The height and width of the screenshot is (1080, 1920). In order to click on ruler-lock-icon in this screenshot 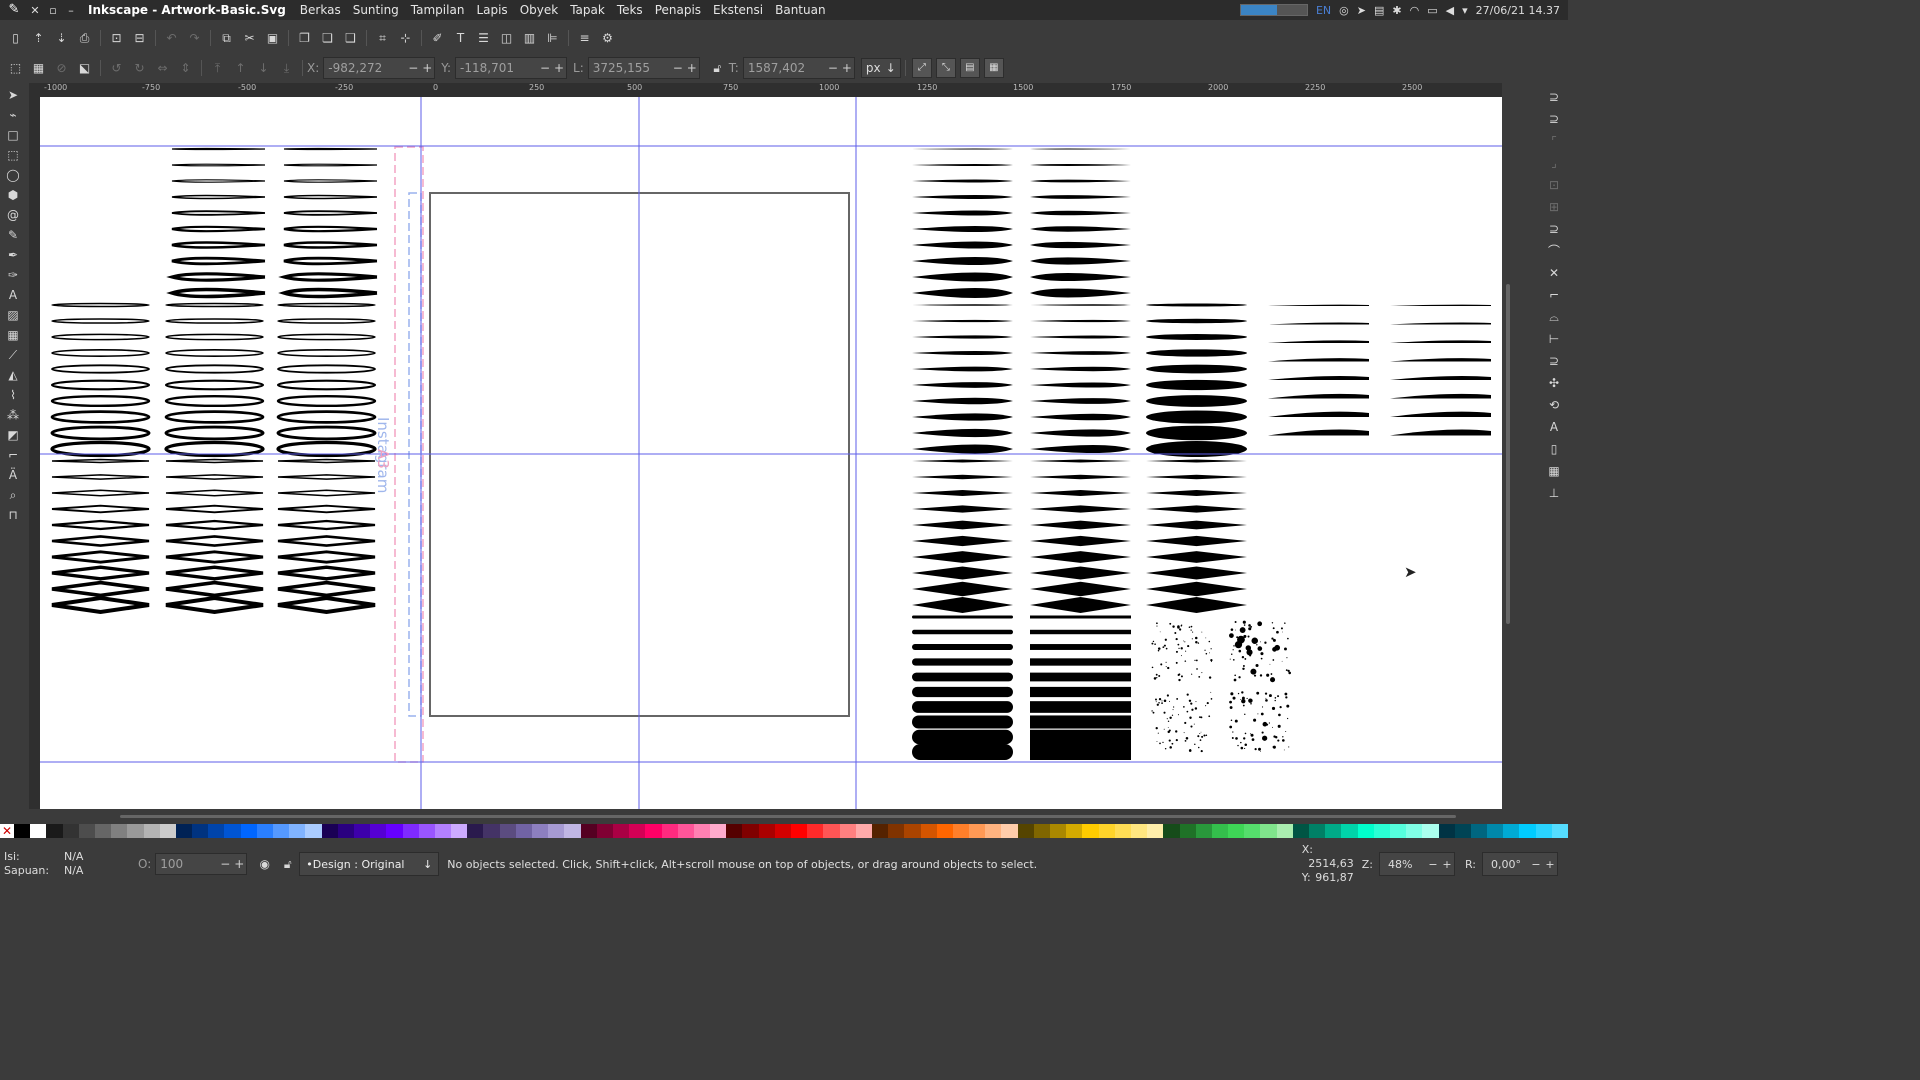, I will do `click(34, 90)`.